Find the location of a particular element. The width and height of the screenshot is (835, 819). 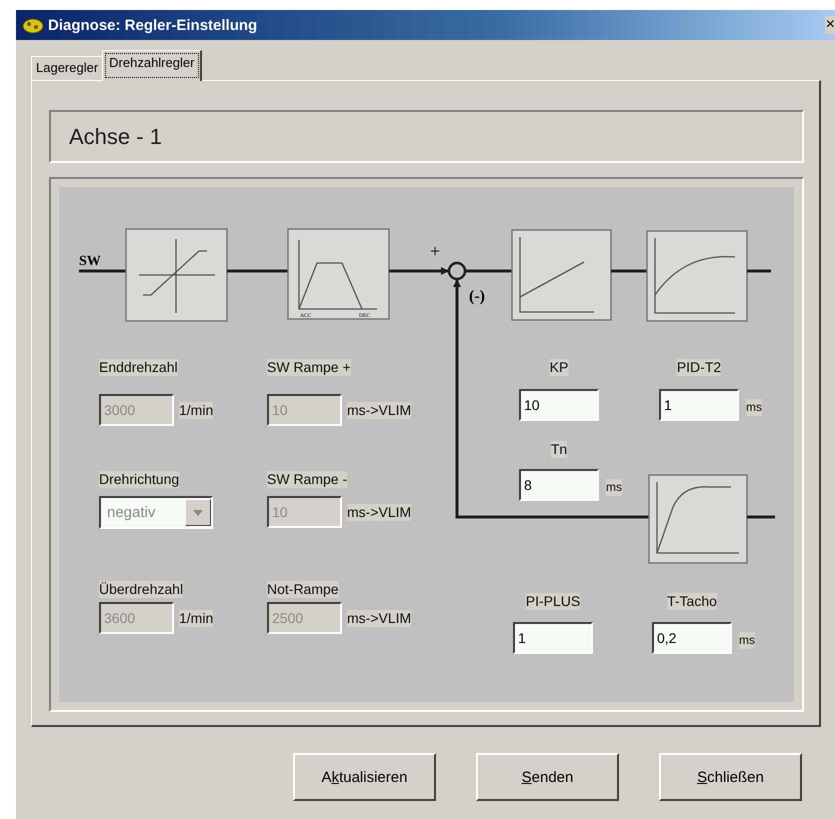

field-label: Überdrehzahl is located at coordinates (141, 589).